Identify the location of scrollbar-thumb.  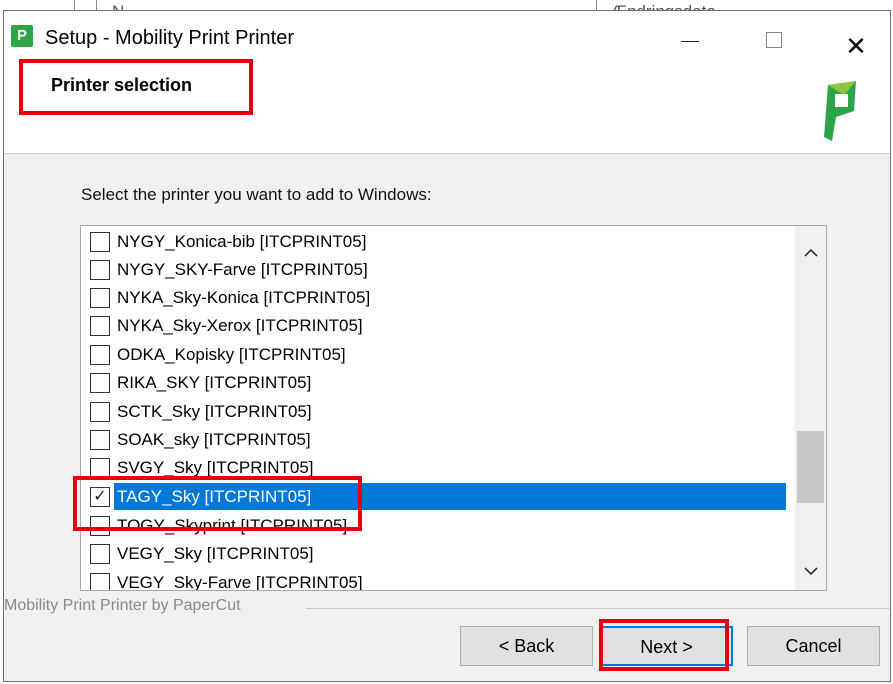
(810, 467).